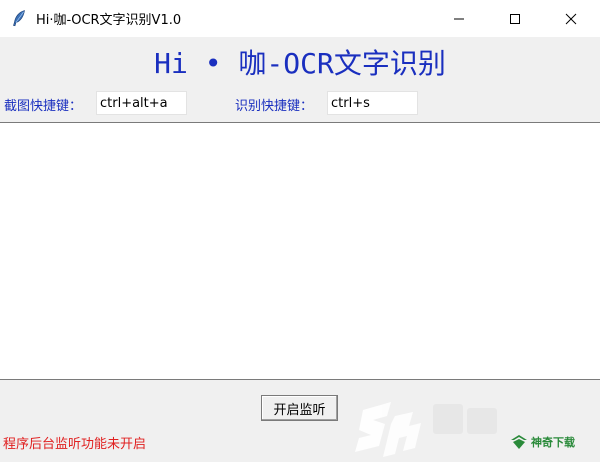  What do you see at coordinates (109, 20) in the screenshot?
I see `window-title: Hi·咖-OCR文字识别V1.0` at bounding box center [109, 20].